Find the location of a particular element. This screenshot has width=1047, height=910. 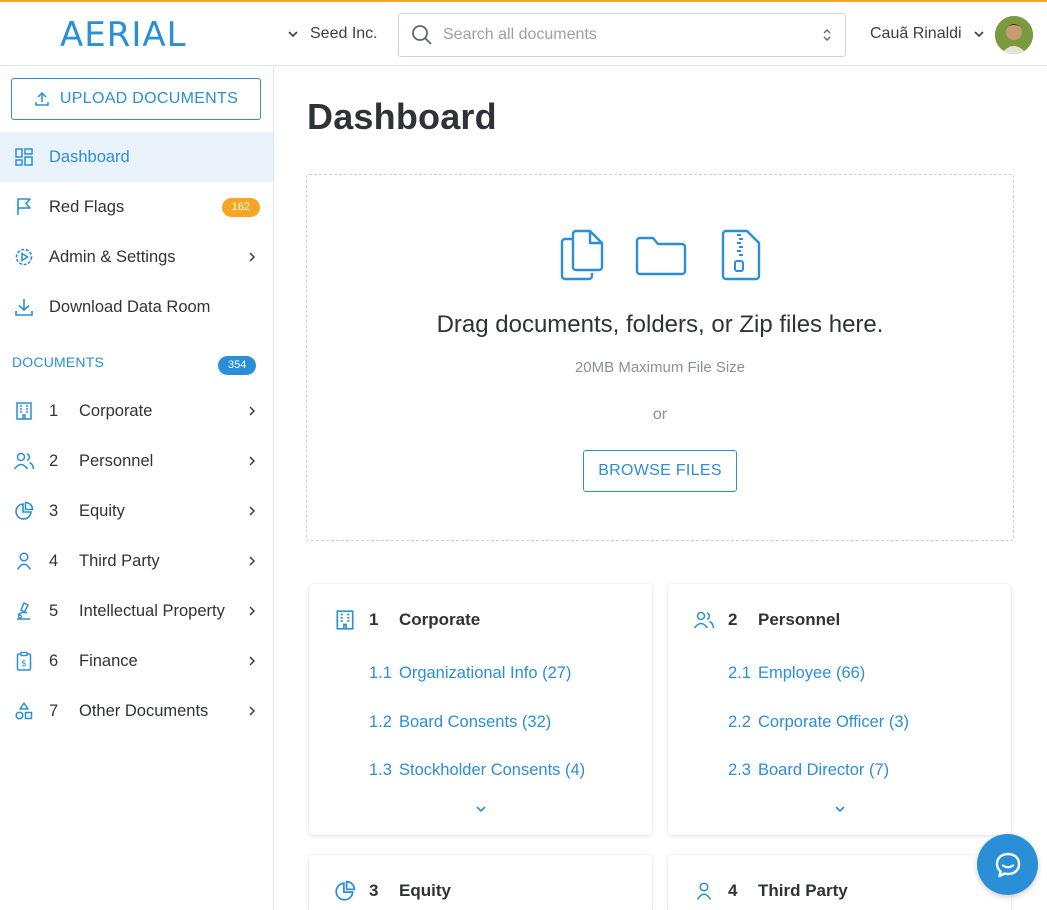

category-card-third-party: 4 Third Party is located at coordinates (839, 882).